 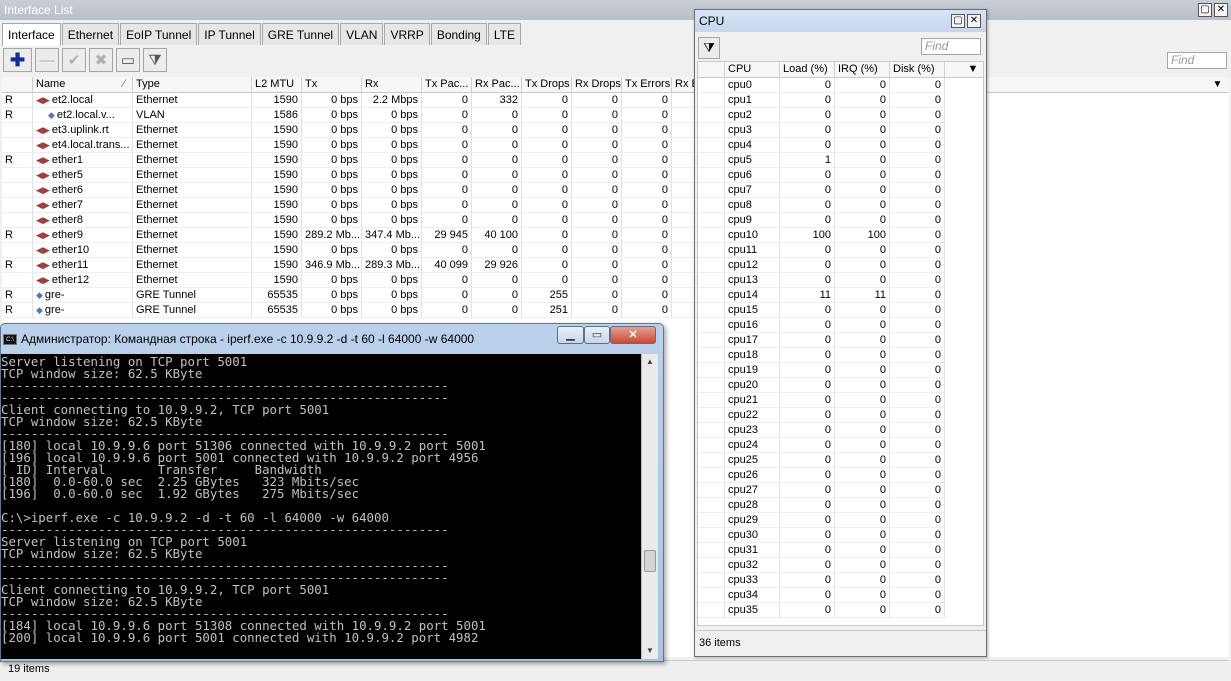 I want to click on table-row: cpu27 0 0 0, so click(x=840, y=490).